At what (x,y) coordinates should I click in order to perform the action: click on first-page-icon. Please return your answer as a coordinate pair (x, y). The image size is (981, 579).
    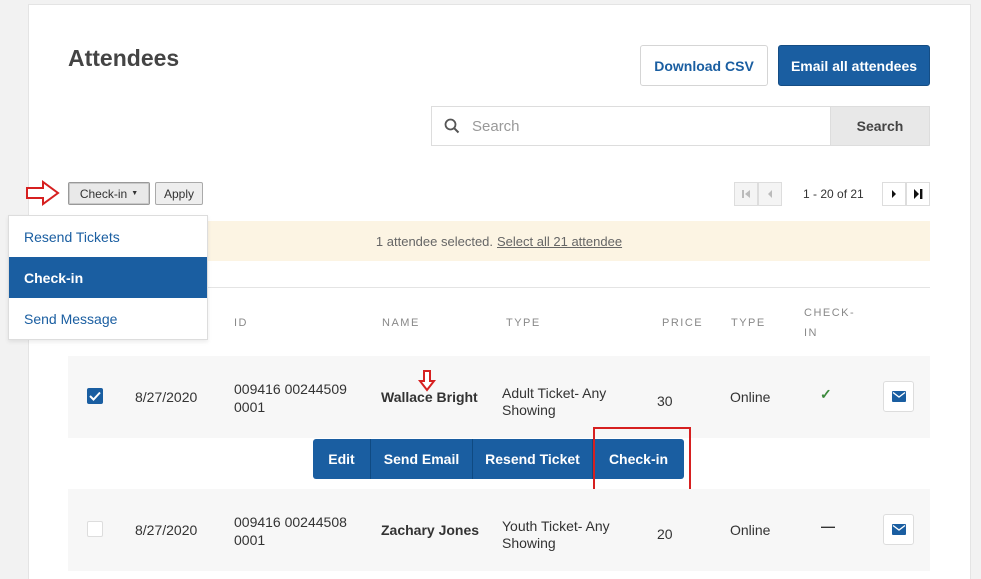
    Looking at the image, I should click on (746, 194).